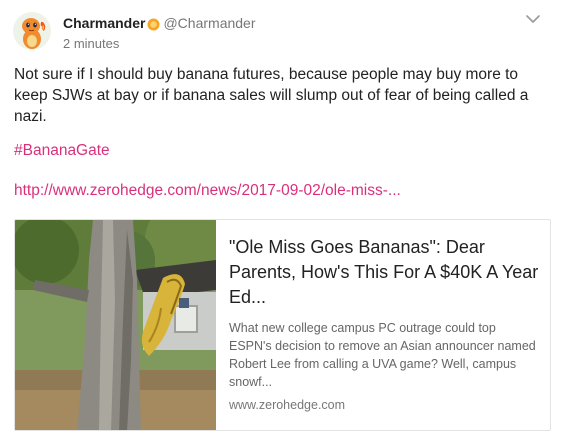  Describe the element at coordinates (91, 43) in the screenshot. I see `post-timestamp: 2 minutes` at that location.